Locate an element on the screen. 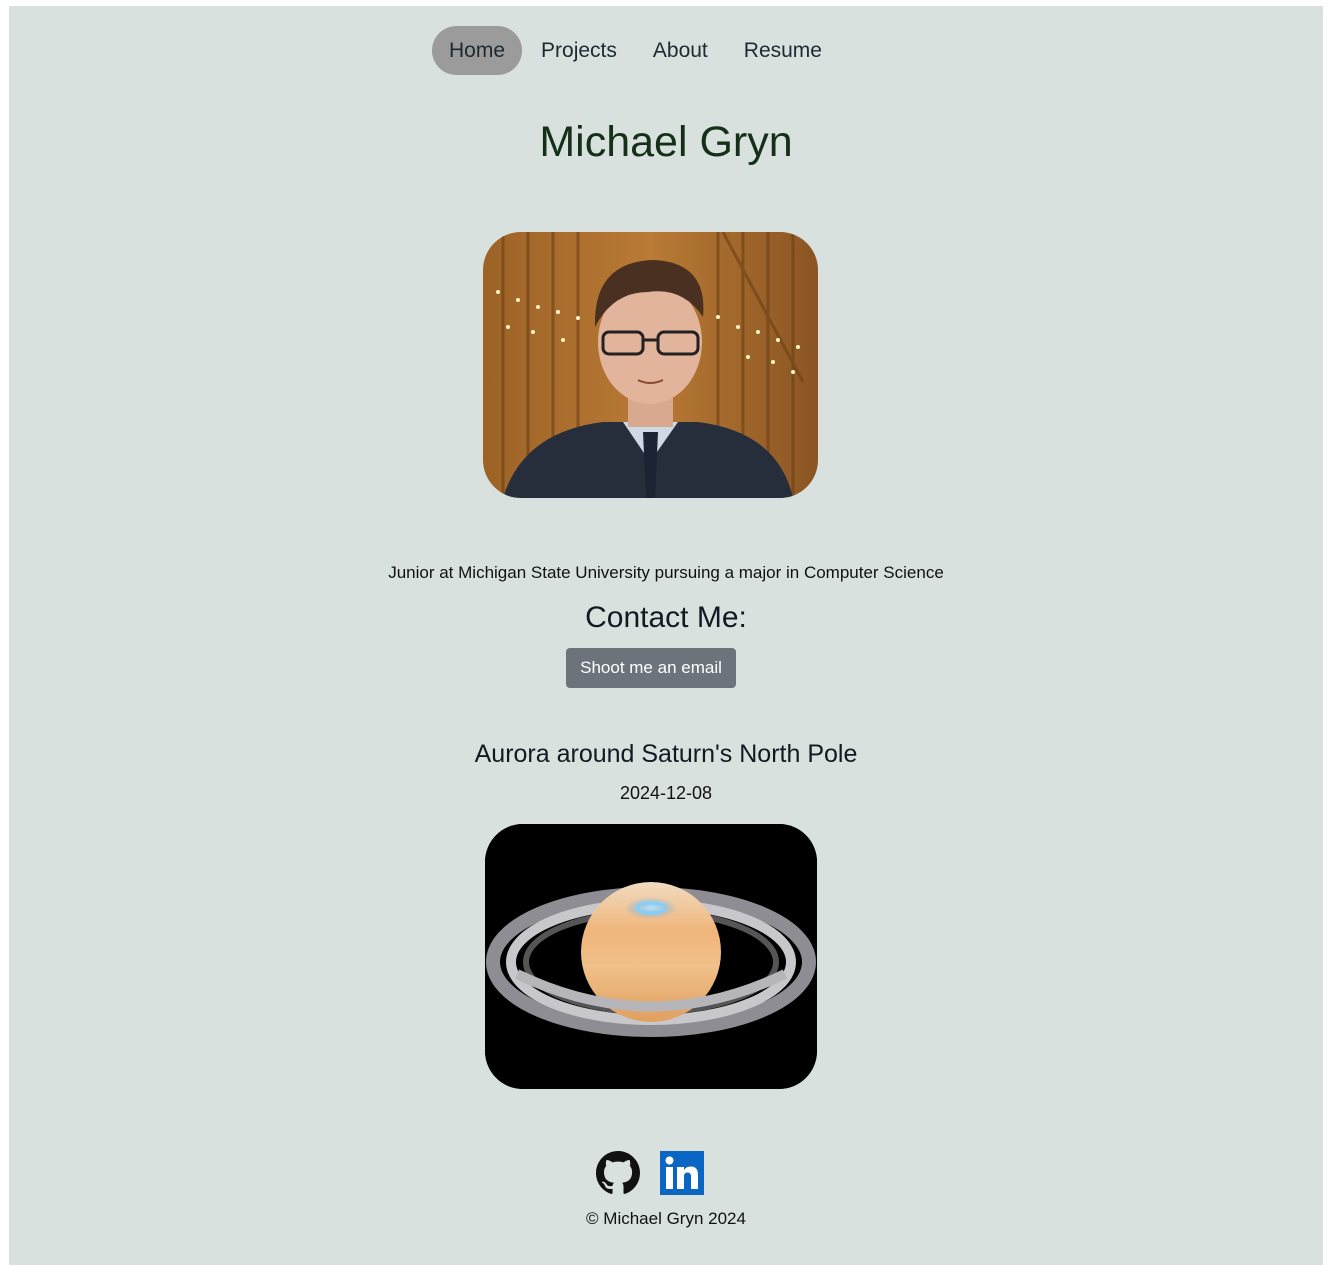 The height and width of the screenshot is (1265, 1330). nav-projects: Projects is located at coordinates (579, 50).